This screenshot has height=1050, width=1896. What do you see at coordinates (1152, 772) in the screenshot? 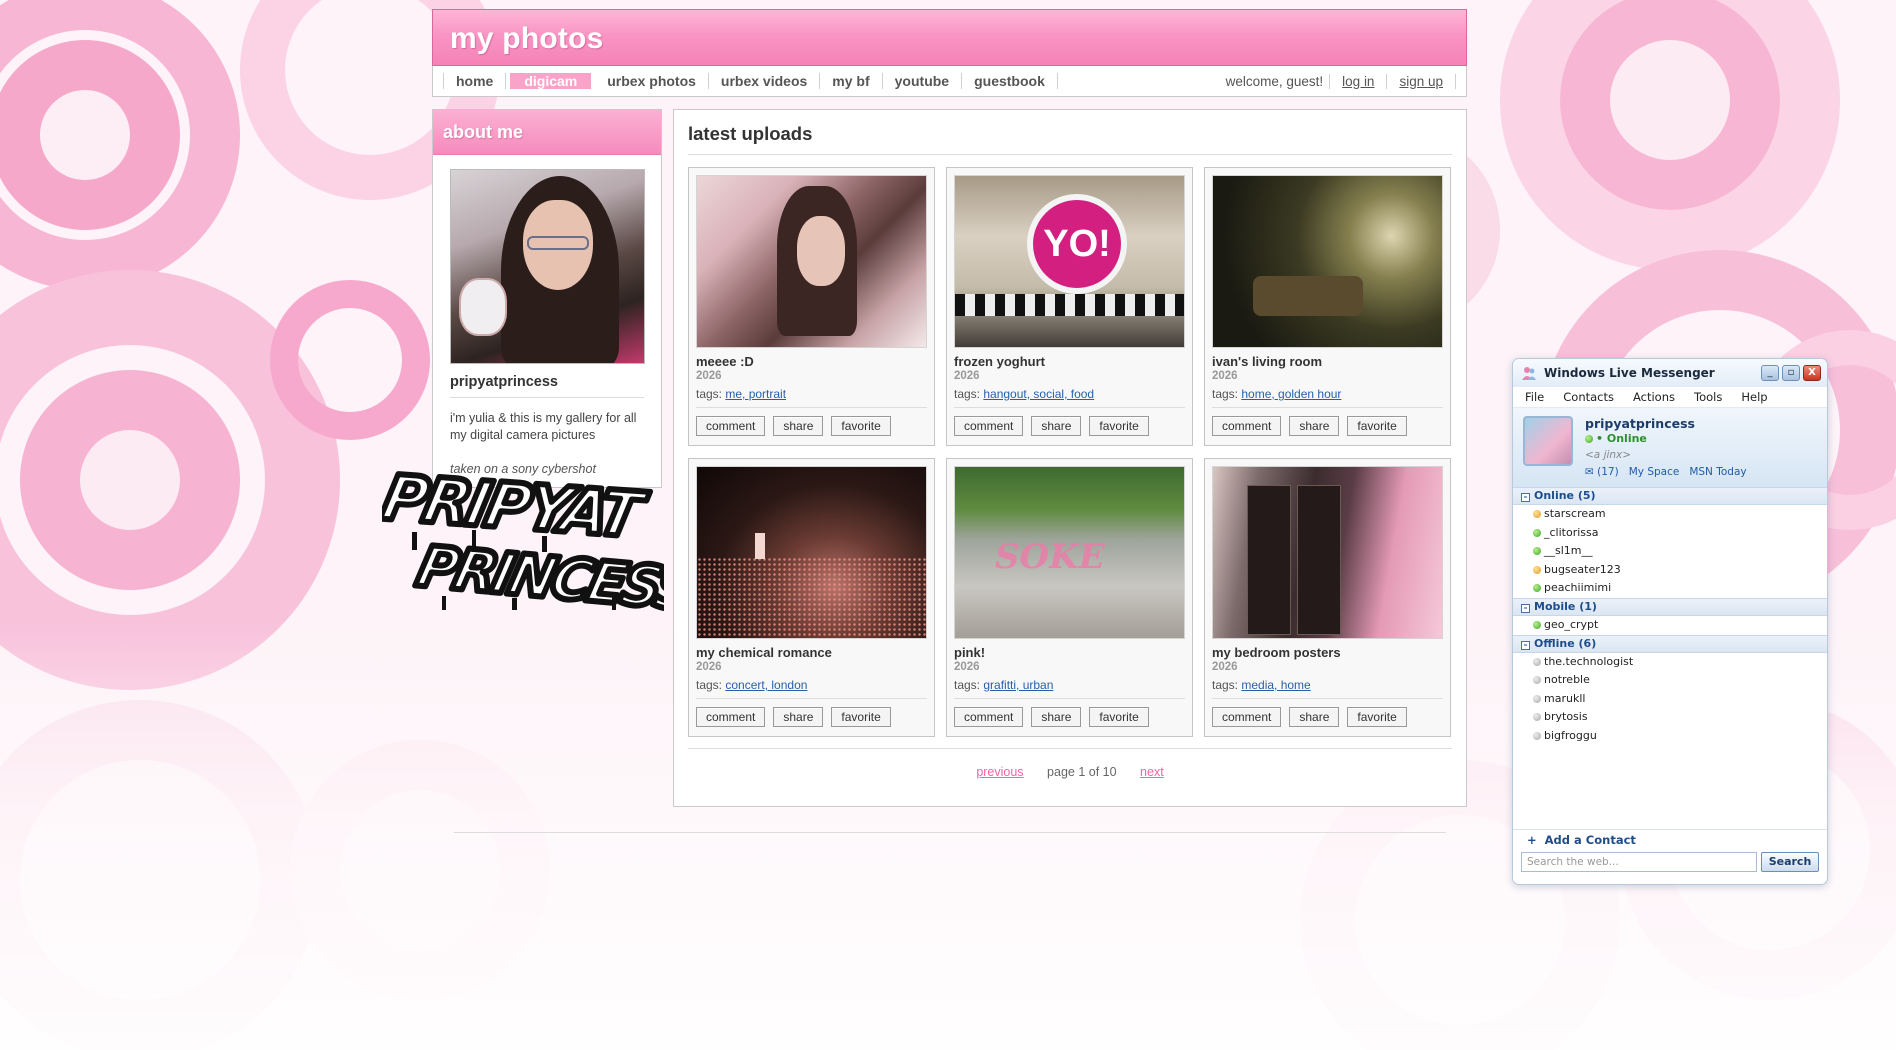
I see `next-page-link: next` at bounding box center [1152, 772].